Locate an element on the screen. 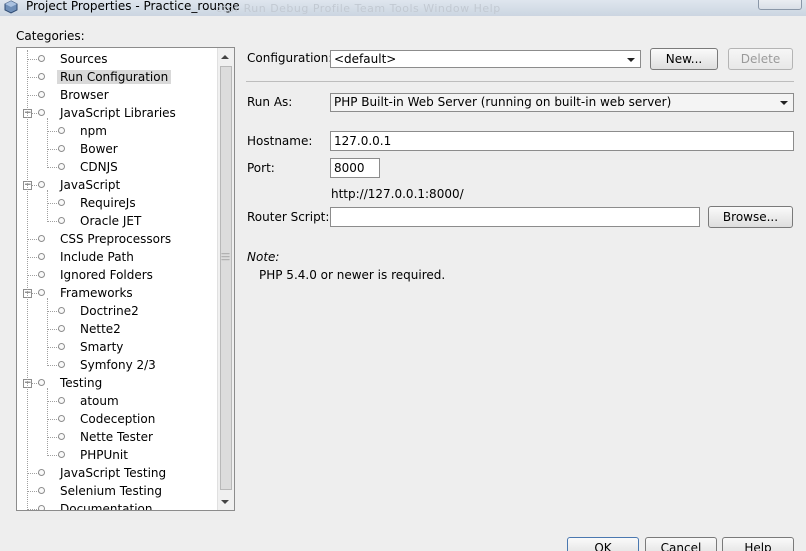 The height and width of the screenshot is (551, 806). configuration-select: <default> is located at coordinates (485, 59).